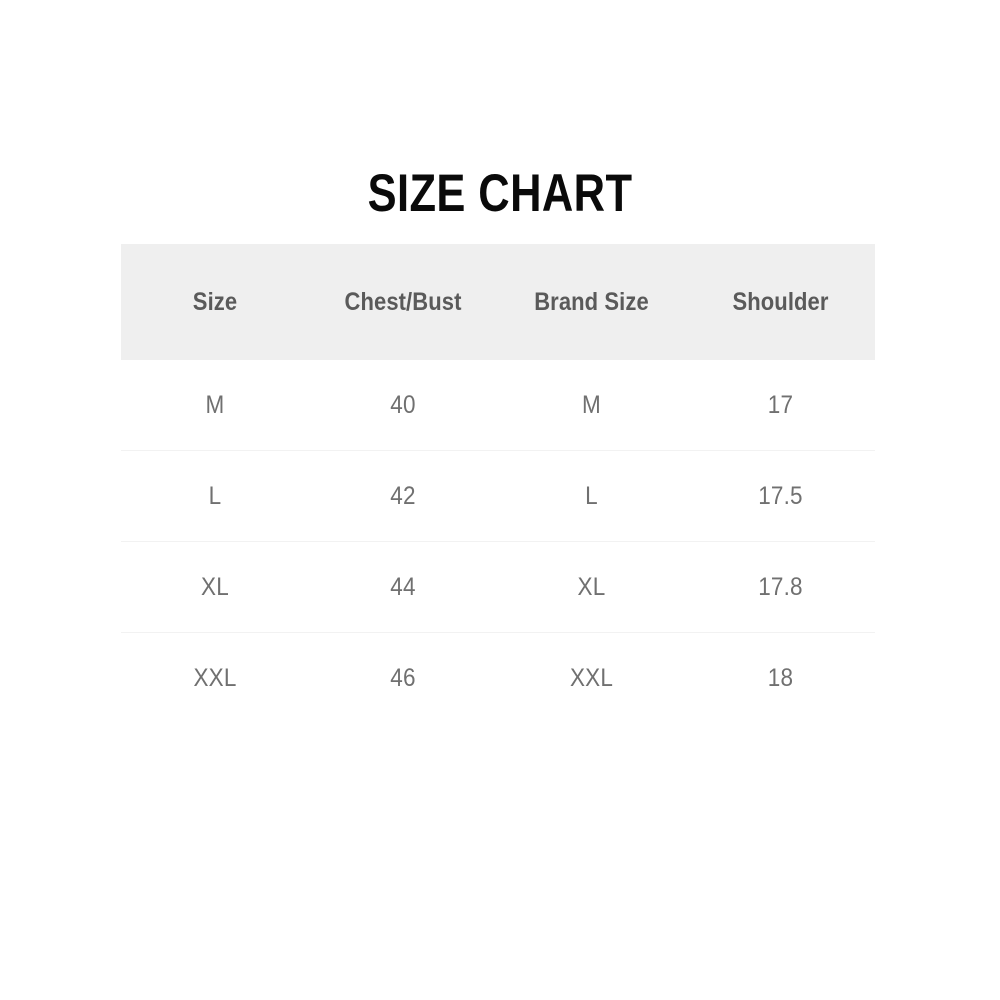  Describe the element at coordinates (591, 404) in the screenshot. I see `cell-brand: M` at that location.